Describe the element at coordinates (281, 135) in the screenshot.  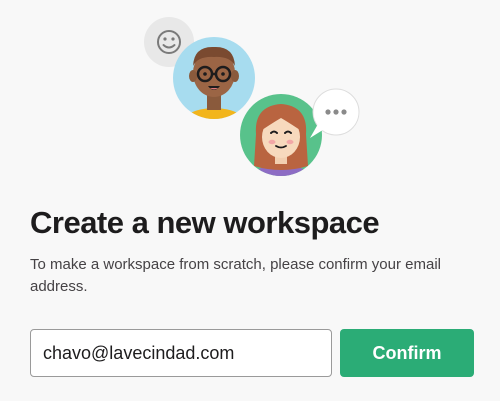
I see `avatar-woman` at that location.